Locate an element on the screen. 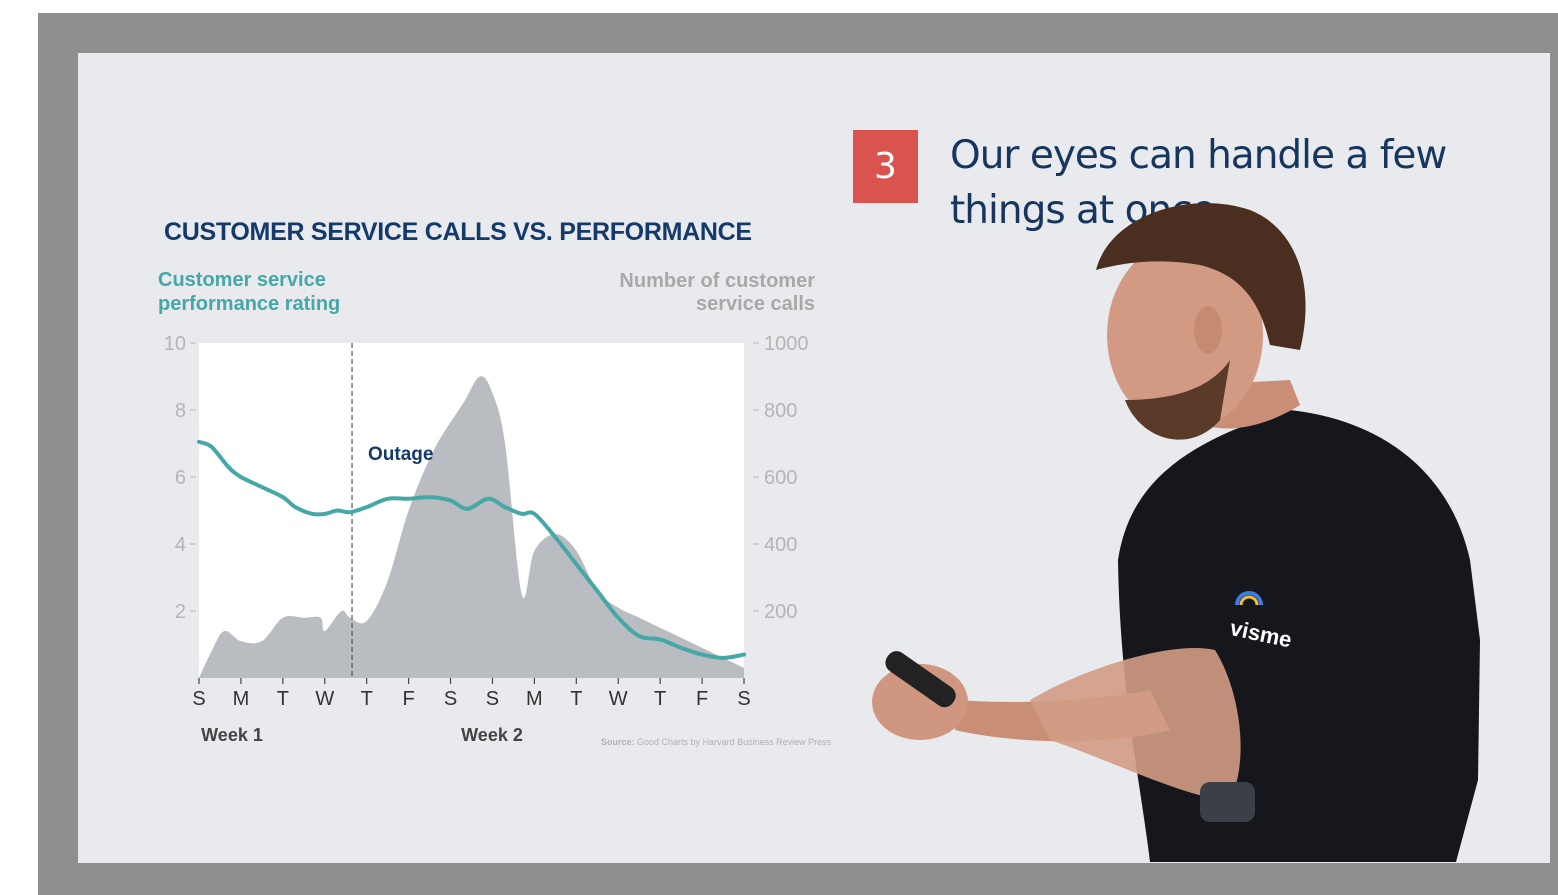 Image resolution: width=1558 pixels, height=895 pixels. presenter-shirt is located at coordinates (1299, 636).